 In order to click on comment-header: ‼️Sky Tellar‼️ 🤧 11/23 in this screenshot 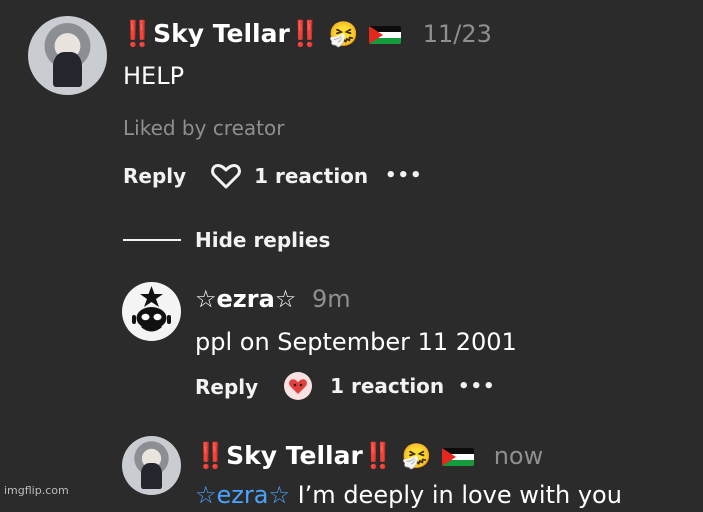, I will do `click(307, 34)`.